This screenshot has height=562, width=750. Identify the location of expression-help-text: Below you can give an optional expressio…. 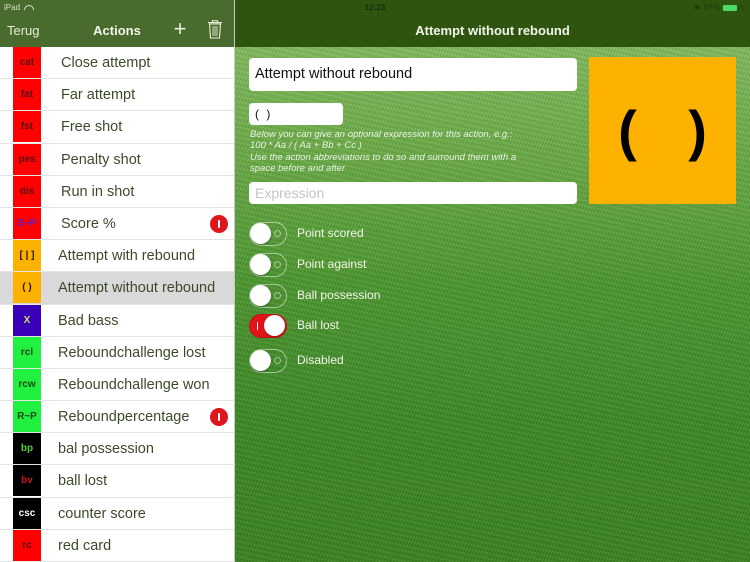
(415, 151).